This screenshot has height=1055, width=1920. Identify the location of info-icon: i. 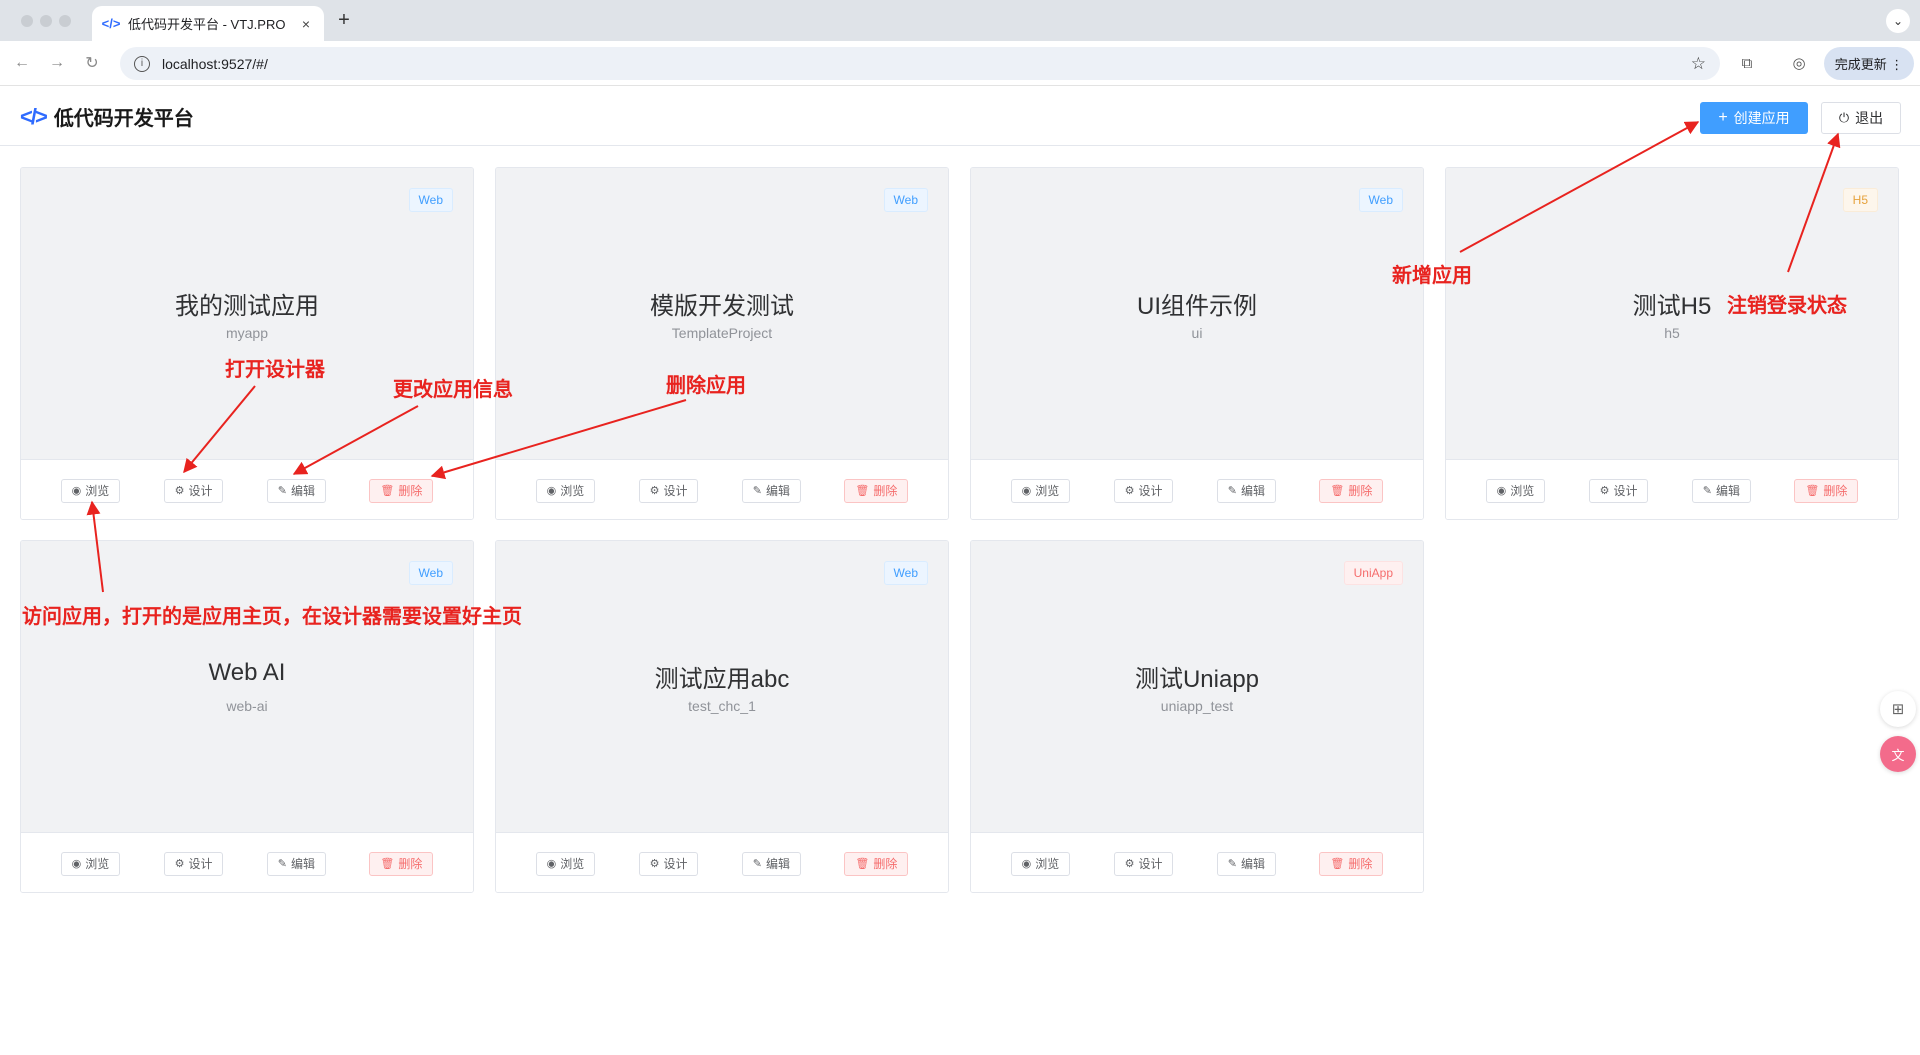
(142, 63).